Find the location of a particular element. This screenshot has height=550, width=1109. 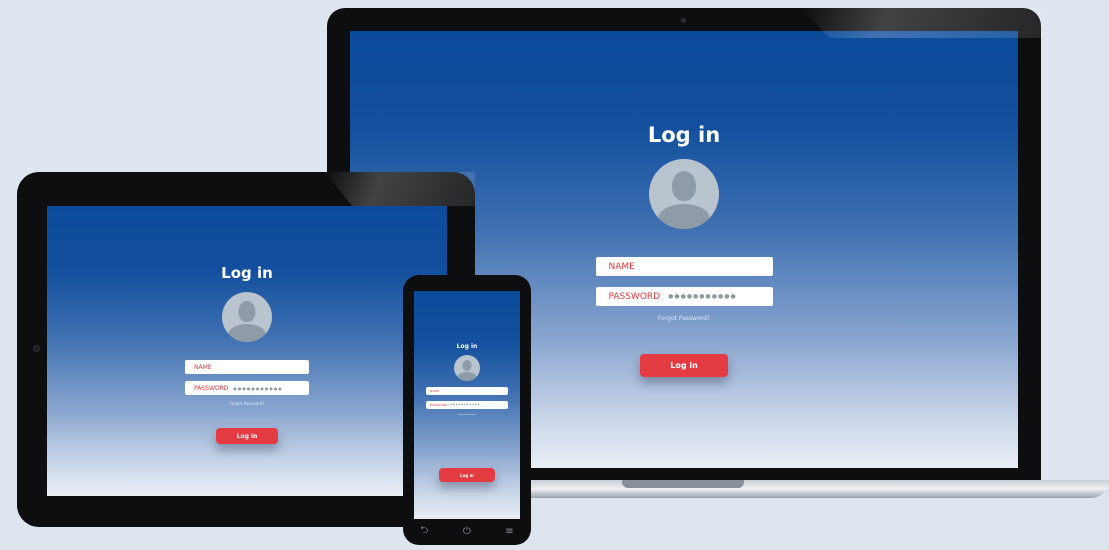

bezel-glare is located at coordinates (400, 189).